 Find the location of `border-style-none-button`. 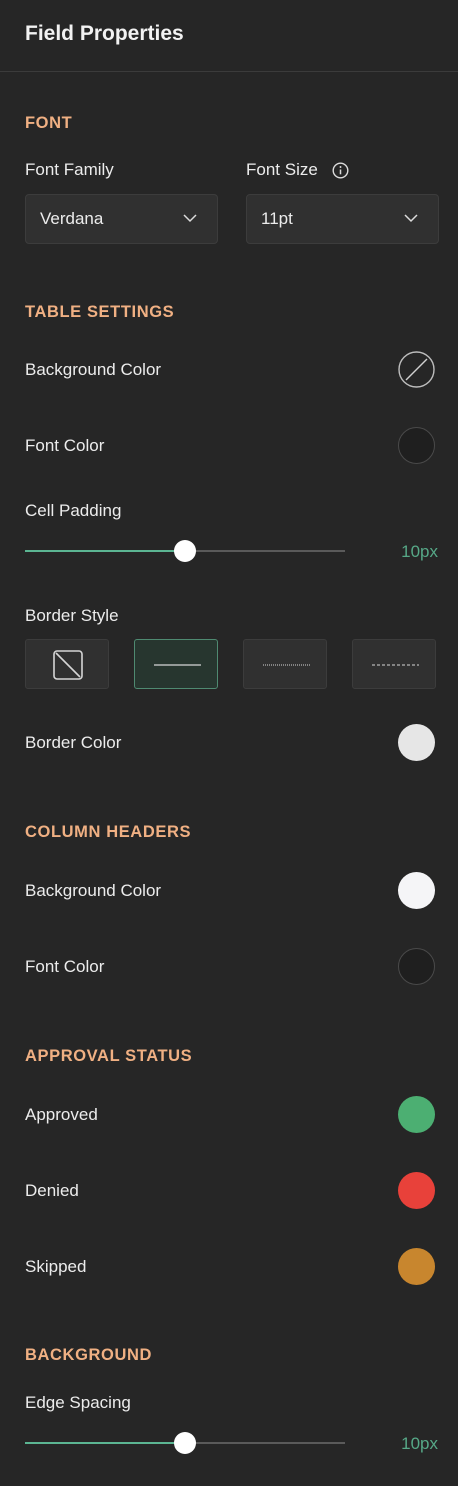

border-style-none-button is located at coordinates (67, 664).